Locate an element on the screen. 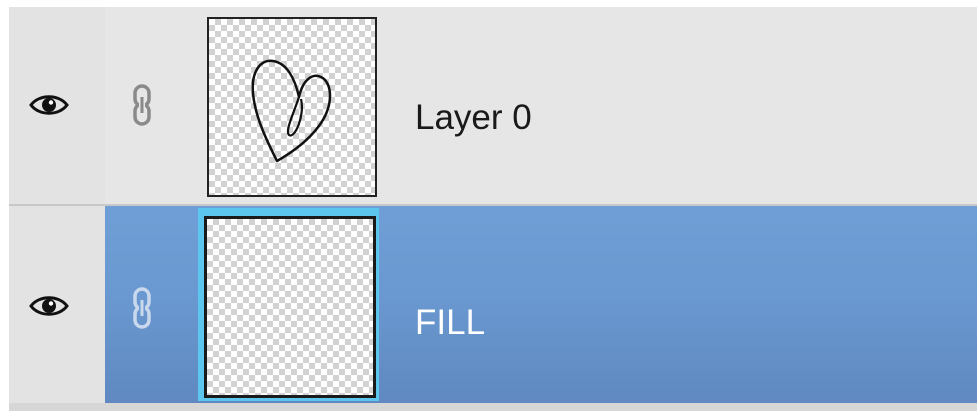 Image resolution: width=977 pixels, height=414 pixels. layer-name: Layer 0 is located at coordinates (473, 118).